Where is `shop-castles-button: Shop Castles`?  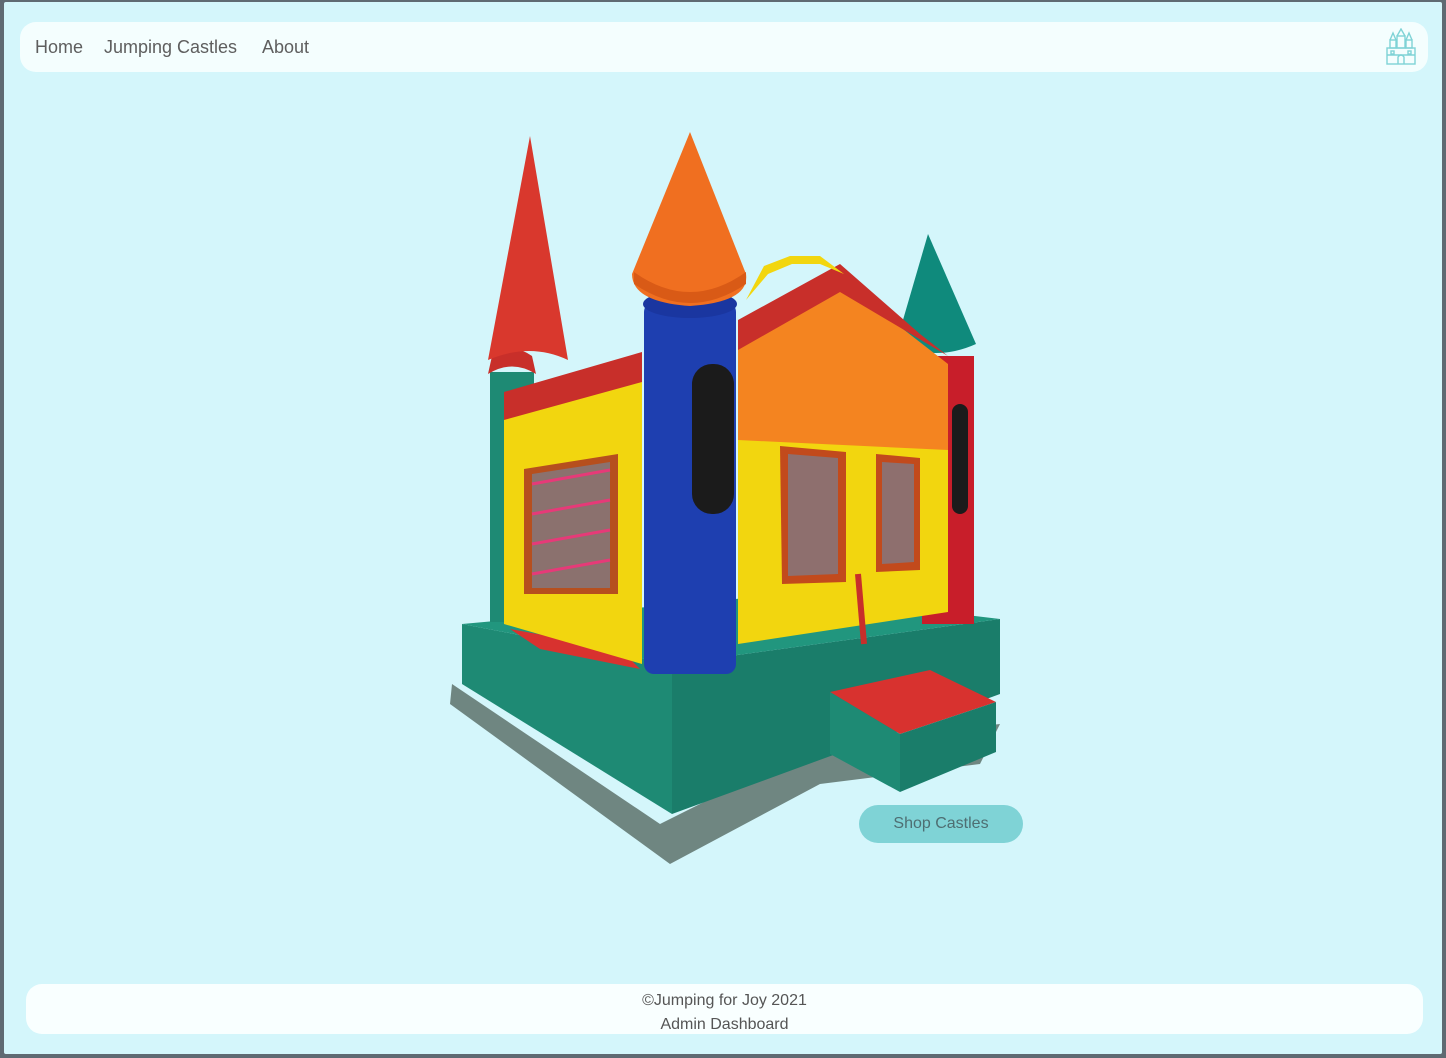 shop-castles-button: Shop Castles is located at coordinates (941, 824).